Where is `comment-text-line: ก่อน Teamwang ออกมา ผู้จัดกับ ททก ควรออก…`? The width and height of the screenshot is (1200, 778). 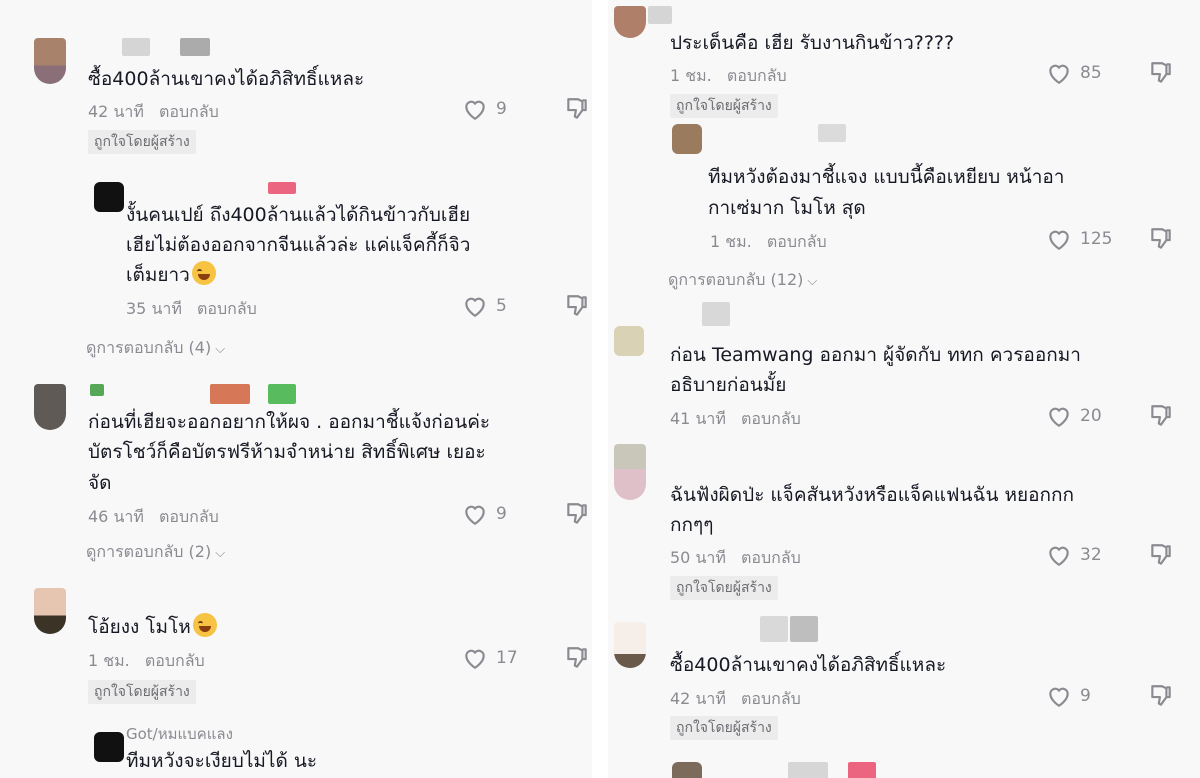
comment-text-line: ก่อน Teamwang ออกมา ผู้จัดกับ ททก ควรออก… is located at coordinates (875, 355).